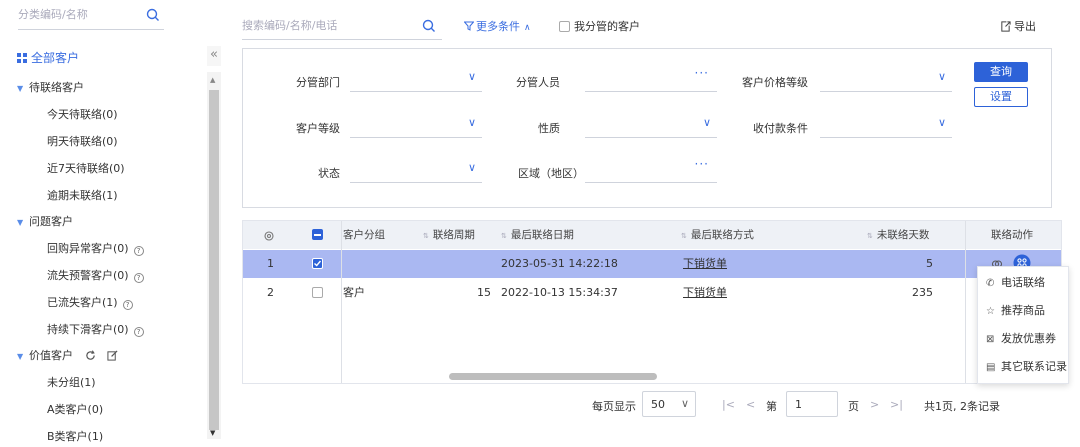 The image size is (1080, 447). I want to click on menu-item-label: 发放优惠券, so click(1028, 338).